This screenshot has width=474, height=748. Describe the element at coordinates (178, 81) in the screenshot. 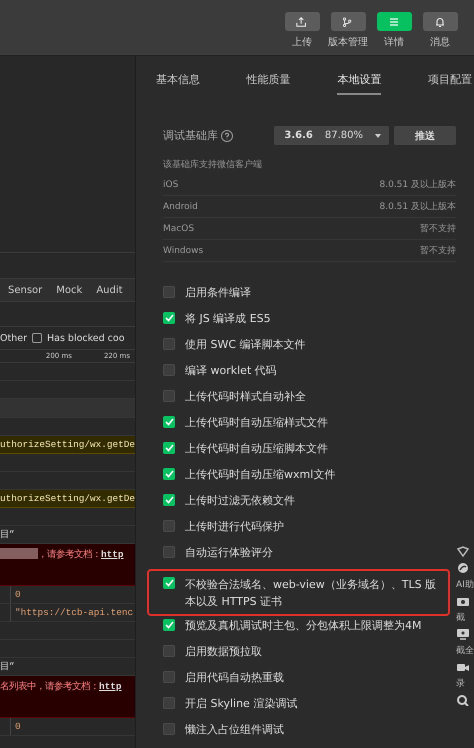

I see `settings-tab: 基本信息` at that location.